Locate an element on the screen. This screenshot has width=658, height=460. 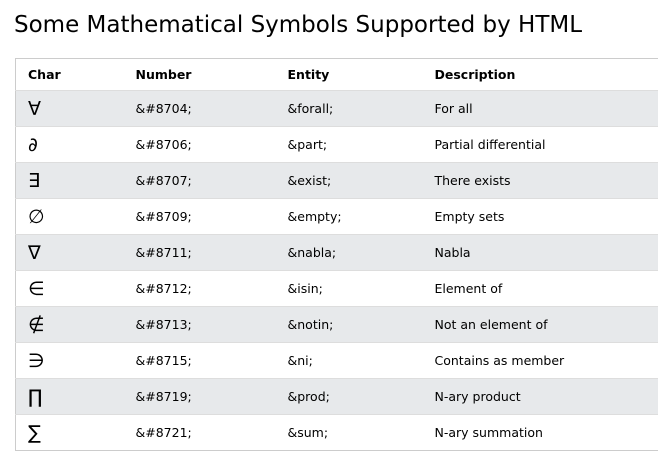
header-number: Number is located at coordinates (163, 74).